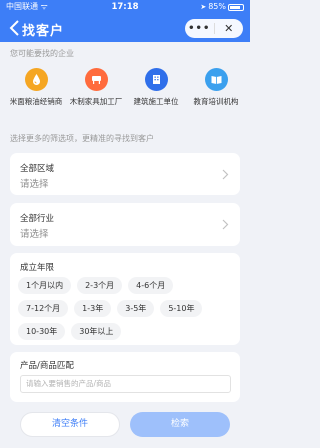 The image size is (320, 448). I want to click on founded-chip: 2-3个月, so click(100, 285).